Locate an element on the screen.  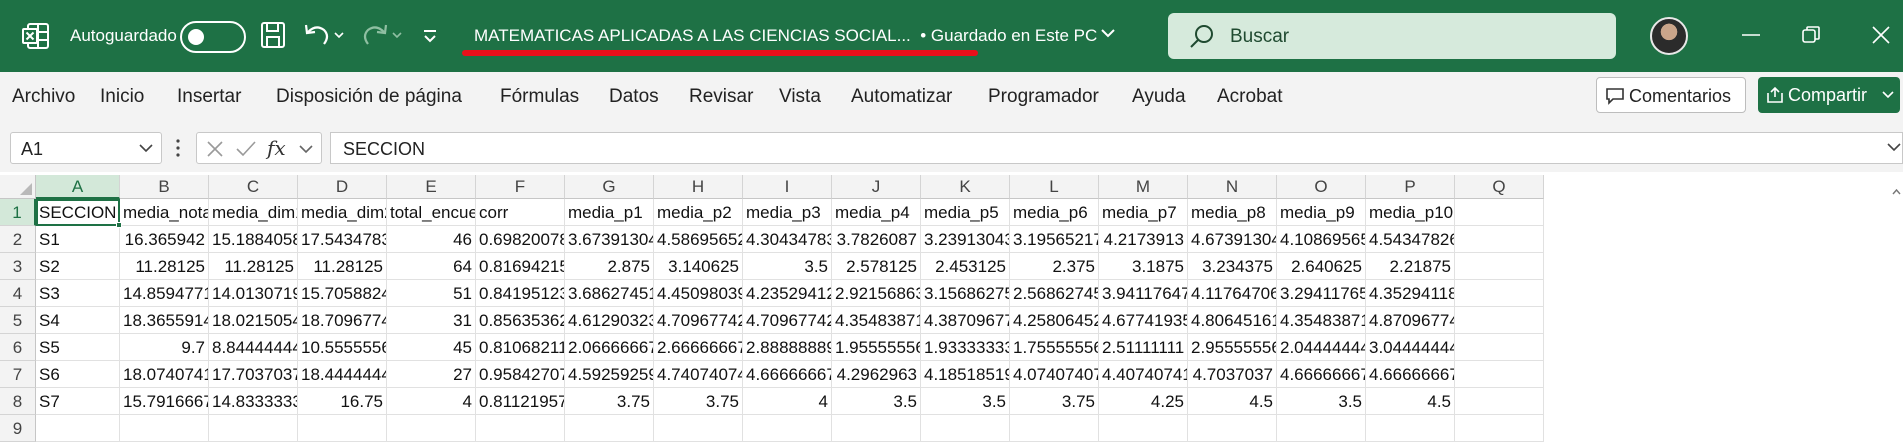
cell-H4: 4.45098039 is located at coordinates (698, 293).